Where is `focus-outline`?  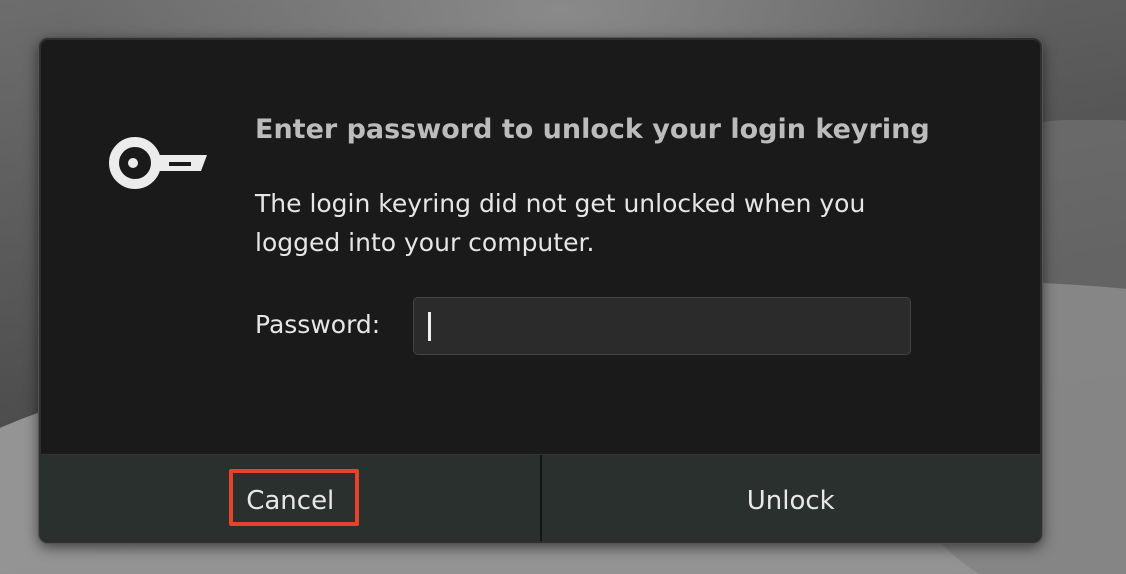
focus-outline is located at coordinates (294, 497).